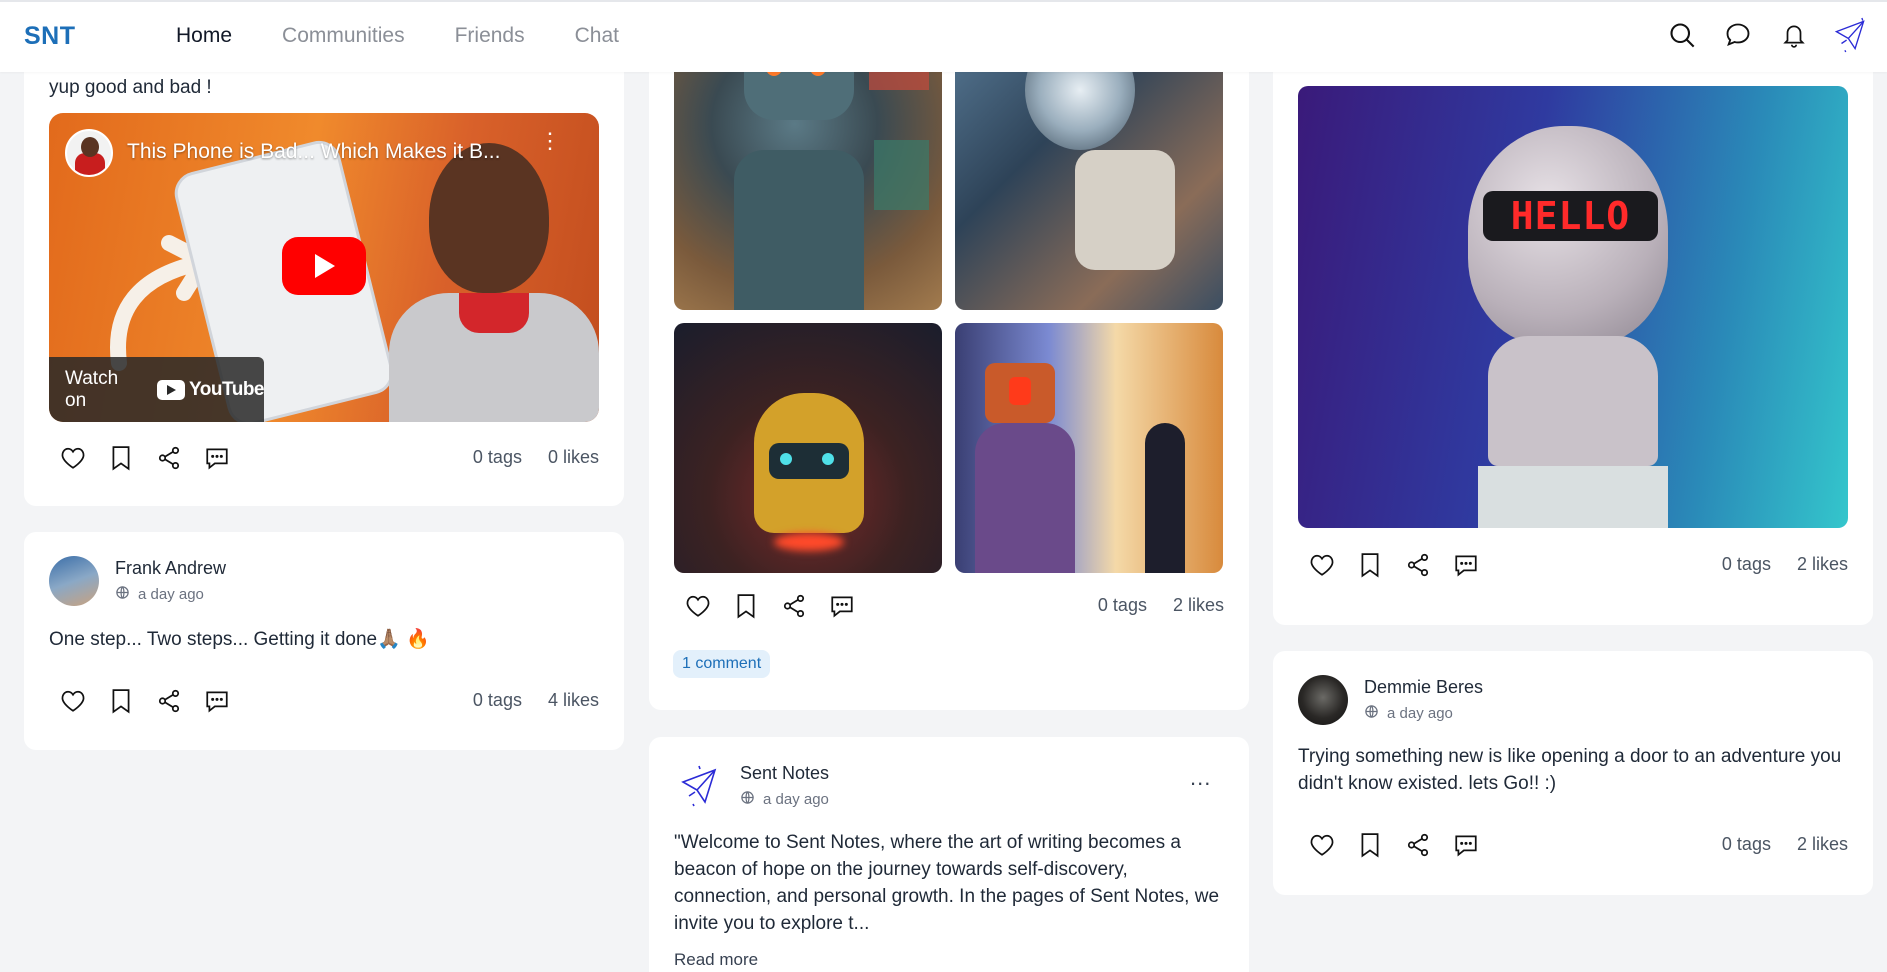 The height and width of the screenshot is (972, 1887). I want to click on post-text: yup good and bad !, so click(130, 87).